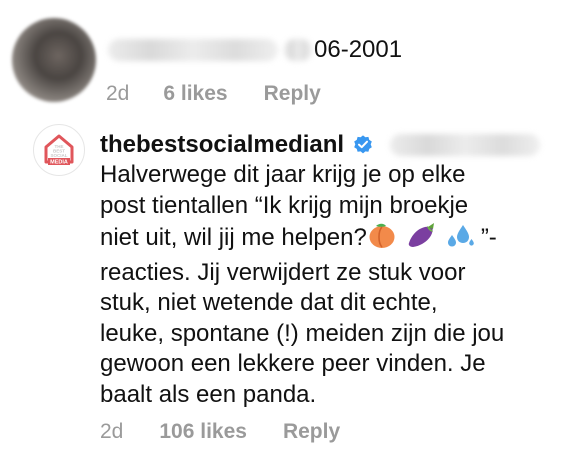  I want to click on username: thebestsocialmedianl, so click(222, 145).